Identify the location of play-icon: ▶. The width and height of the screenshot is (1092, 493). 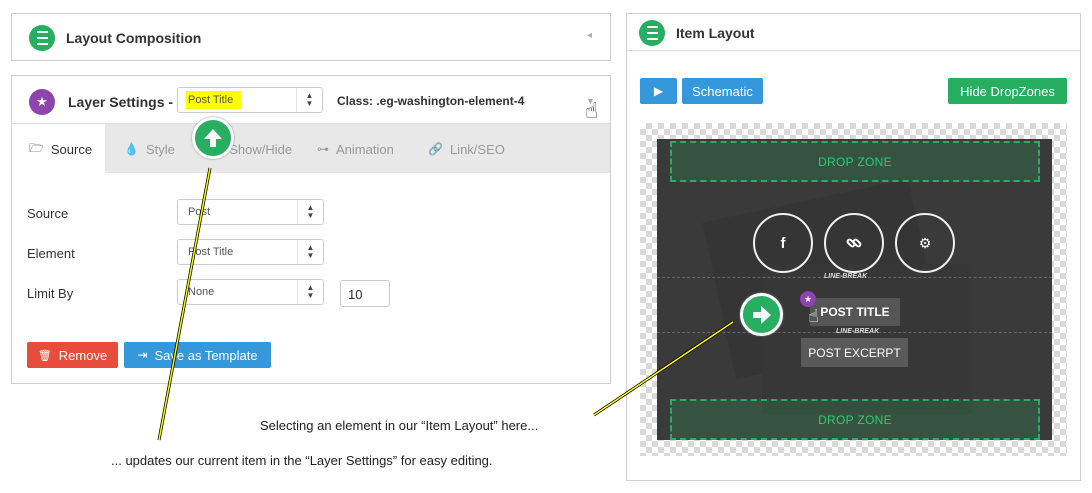
(658, 91).